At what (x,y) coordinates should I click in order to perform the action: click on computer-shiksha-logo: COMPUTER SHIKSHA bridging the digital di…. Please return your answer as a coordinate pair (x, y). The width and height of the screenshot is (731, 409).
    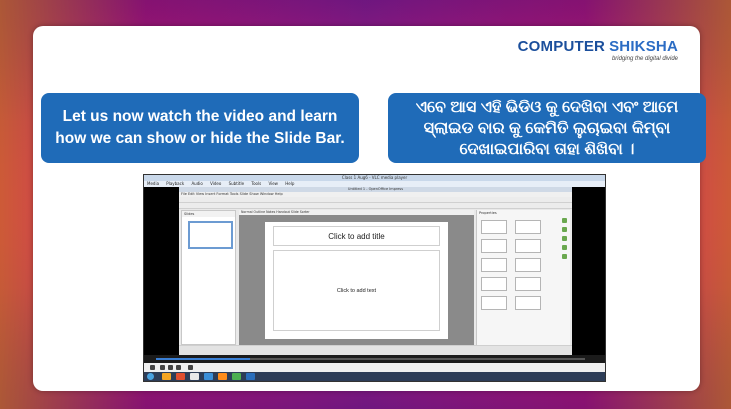
    Looking at the image, I should click on (598, 50).